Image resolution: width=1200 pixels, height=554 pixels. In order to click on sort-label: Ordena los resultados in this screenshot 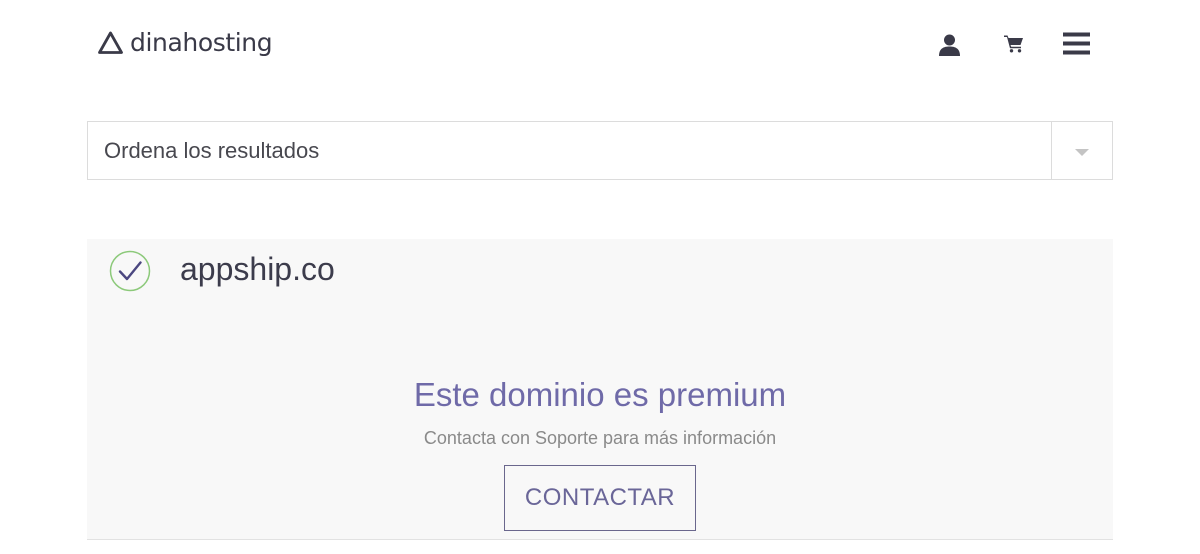, I will do `click(212, 150)`.